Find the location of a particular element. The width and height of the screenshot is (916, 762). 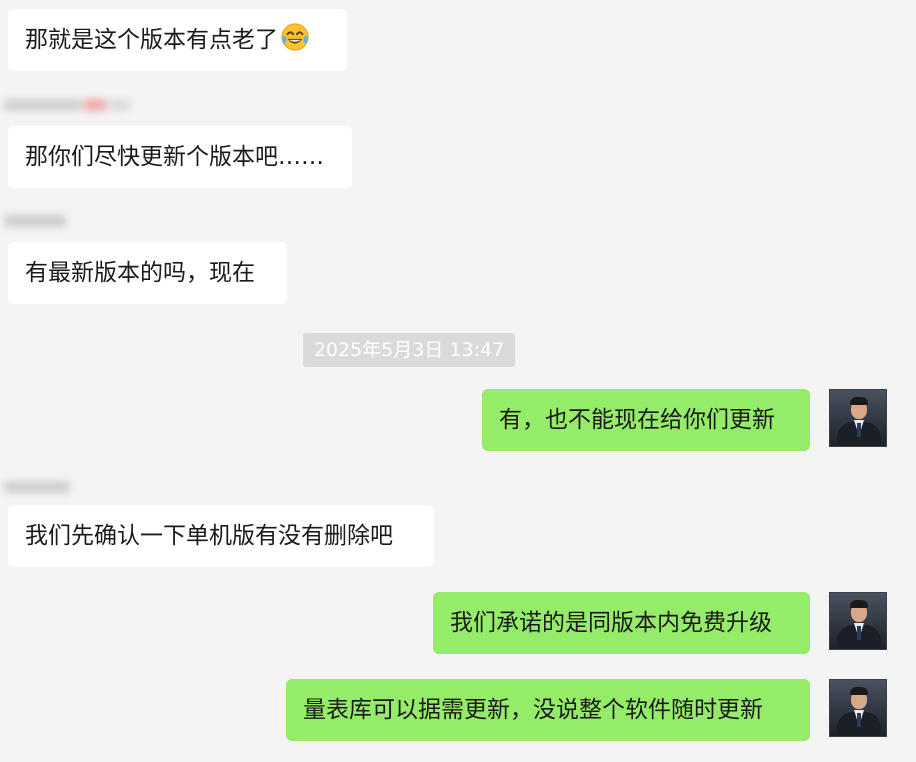

incoming-message-bubble: 那就是这个版本有点老了 is located at coordinates (177, 40).